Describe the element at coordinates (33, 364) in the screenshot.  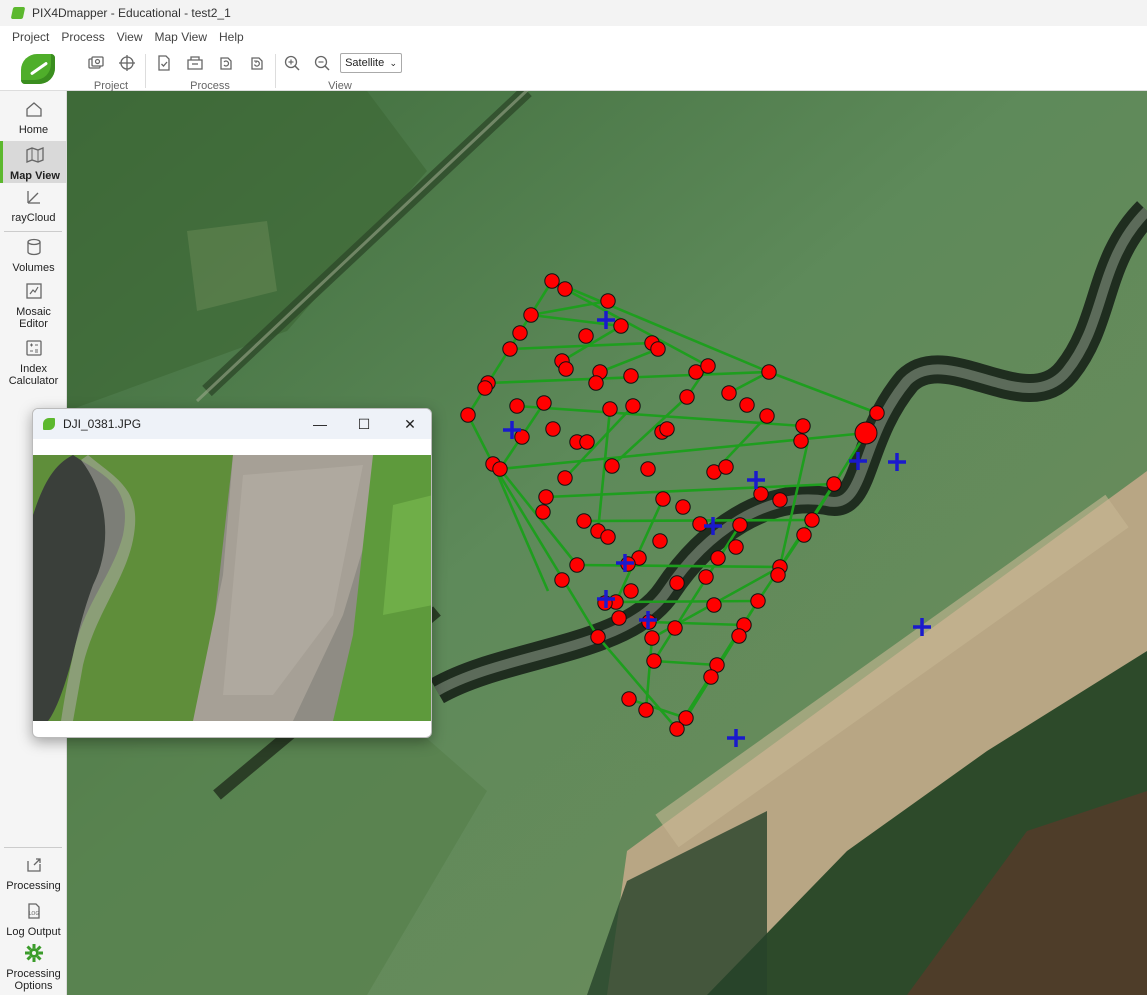
I see `sidebar-item-index-calculator: Index Calculator` at that location.